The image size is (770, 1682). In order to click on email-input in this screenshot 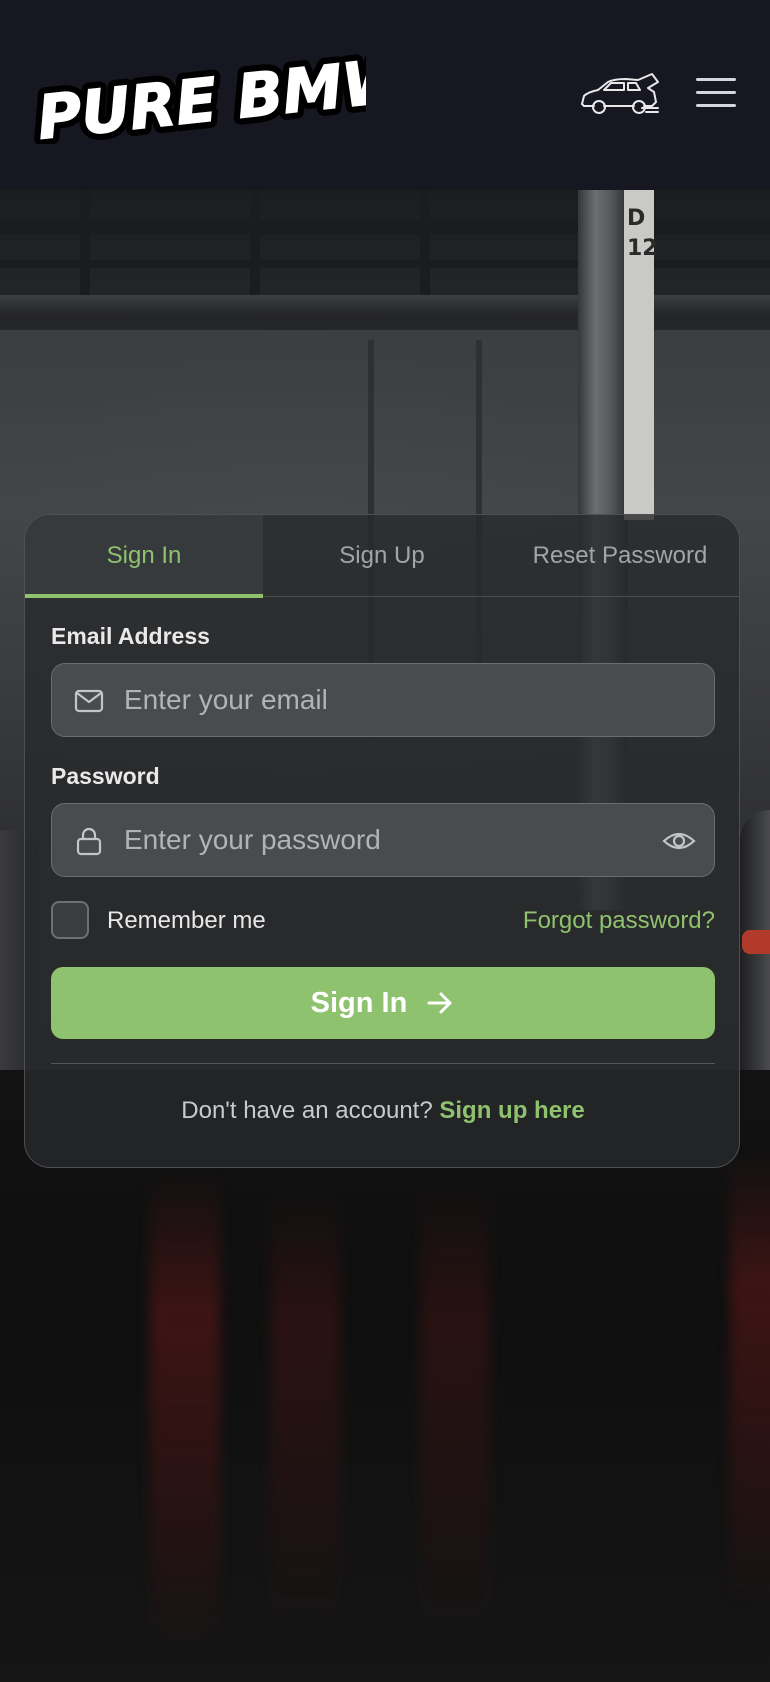, I will do `click(384, 700)`.